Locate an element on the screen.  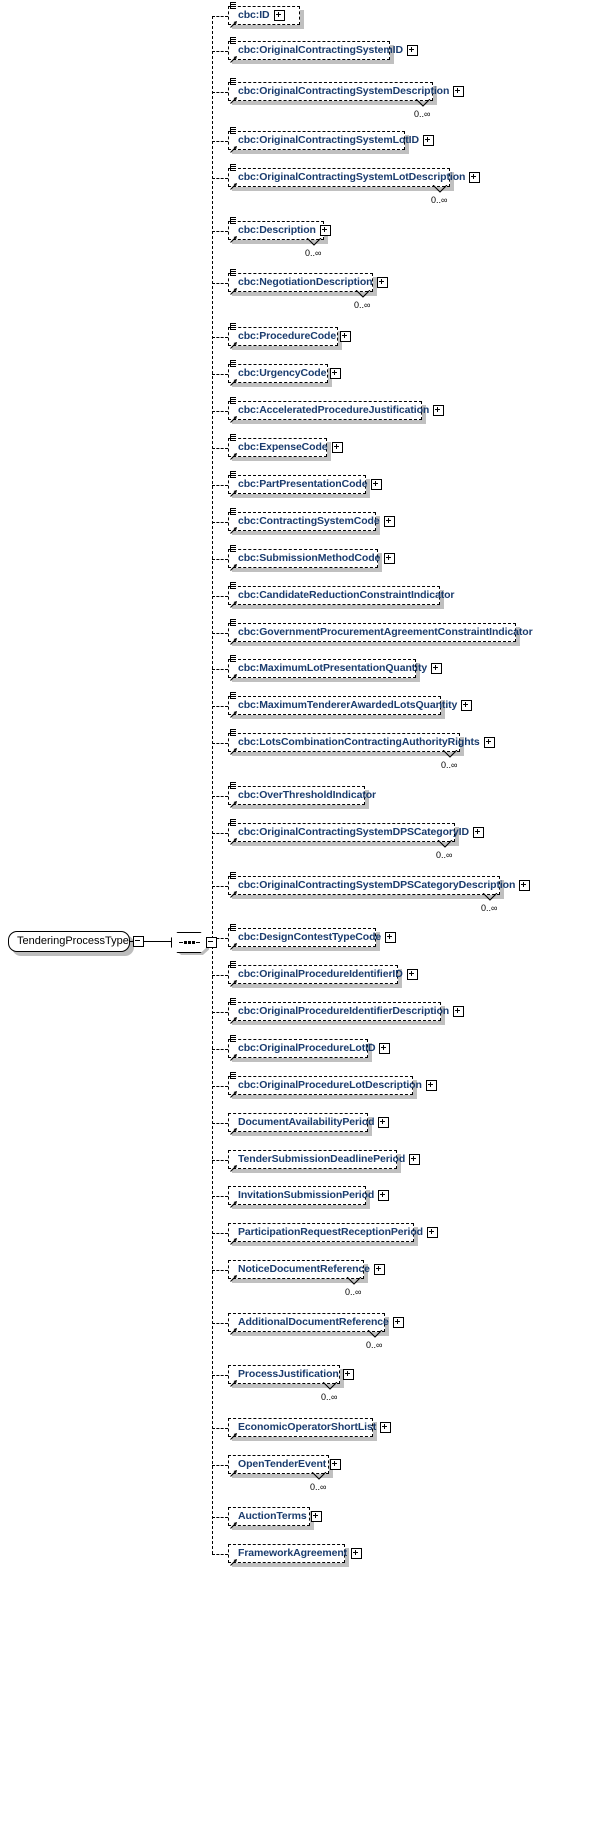
schema-element-label: cbc:AcceleratedProcedureJustification is located at coordinates (334, 410).